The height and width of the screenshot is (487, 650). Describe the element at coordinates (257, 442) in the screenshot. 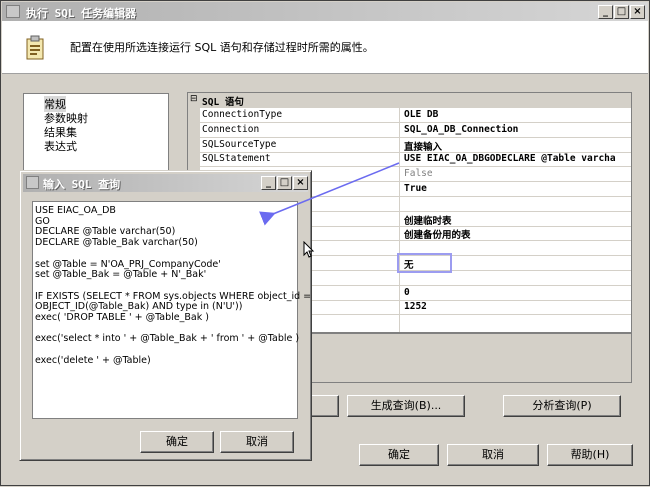

I see `dialog-cancel-button: 取消` at that location.